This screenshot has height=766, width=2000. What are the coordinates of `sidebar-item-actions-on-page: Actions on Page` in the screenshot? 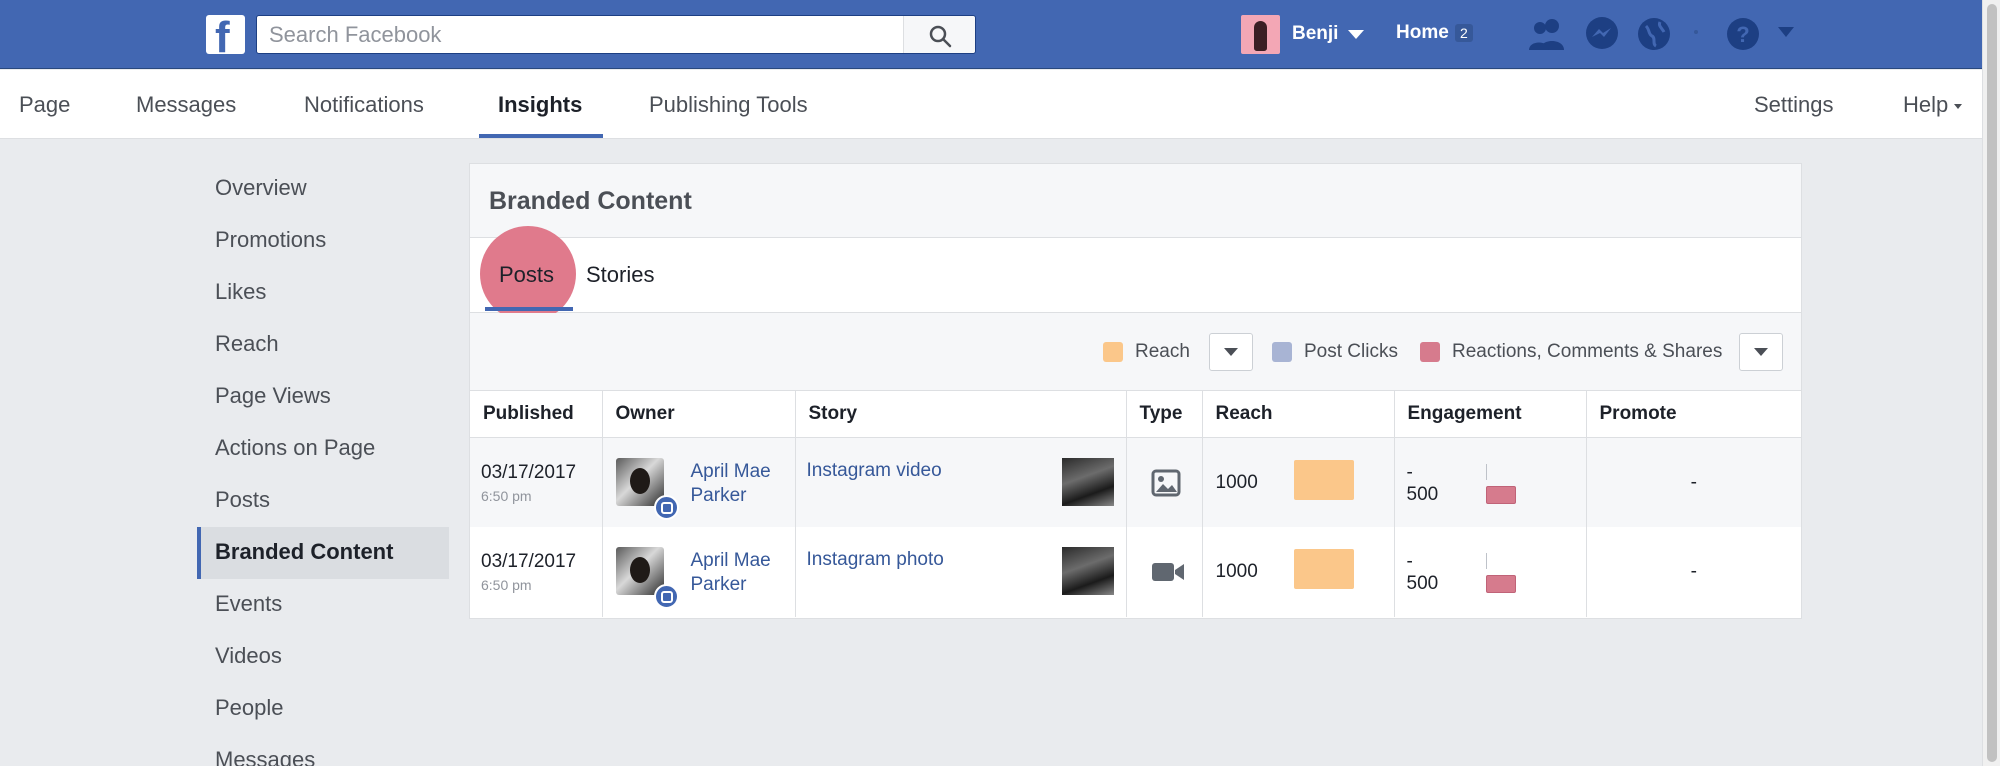 It's located at (323, 449).